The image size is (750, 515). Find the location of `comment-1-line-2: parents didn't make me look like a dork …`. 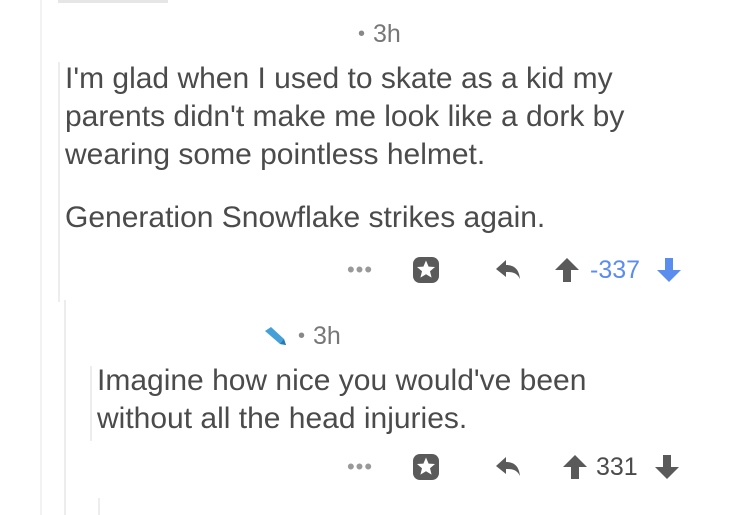

comment-1-line-2: parents didn't make me look like a dork … is located at coordinates (345, 116).